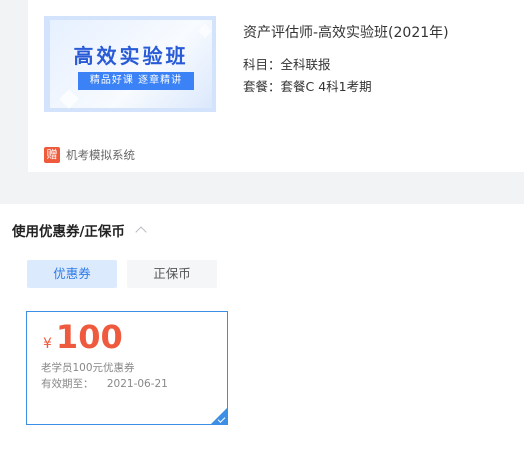 The image size is (524, 455). Describe the element at coordinates (67, 384) in the screenshot. I see `expiry-label: 有效期至：` at that location.